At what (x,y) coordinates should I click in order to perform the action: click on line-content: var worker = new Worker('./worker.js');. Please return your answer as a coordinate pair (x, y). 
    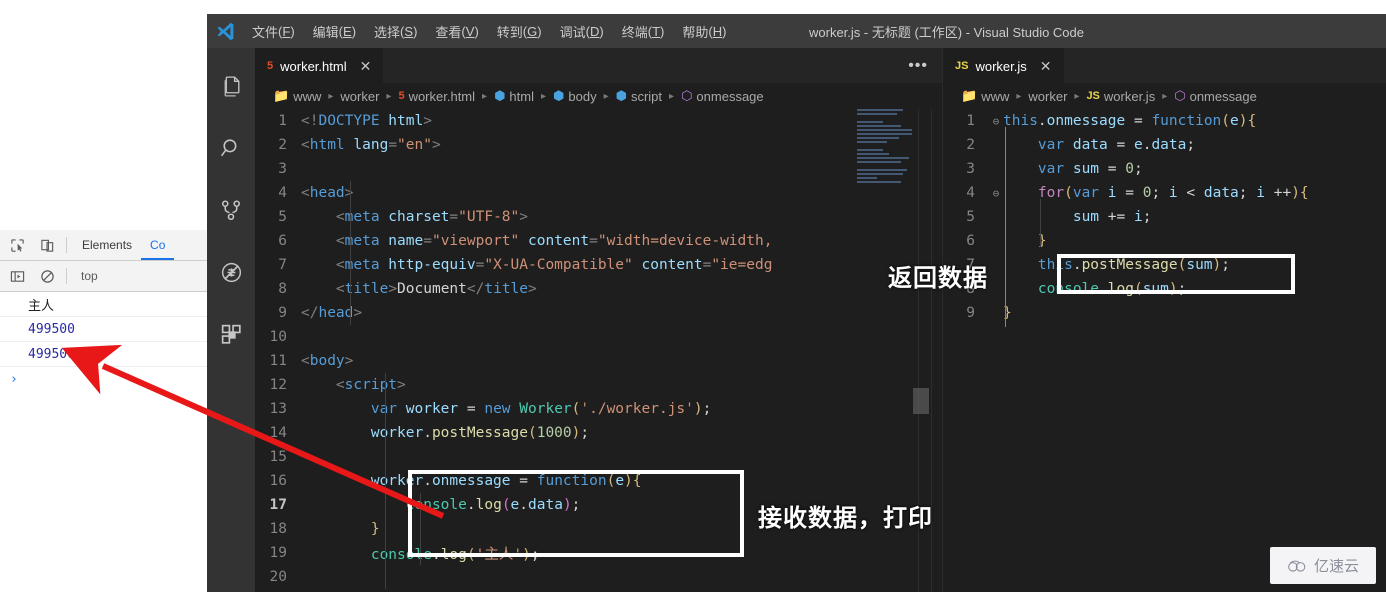
    Looking at the image, I should click on (621, 409).